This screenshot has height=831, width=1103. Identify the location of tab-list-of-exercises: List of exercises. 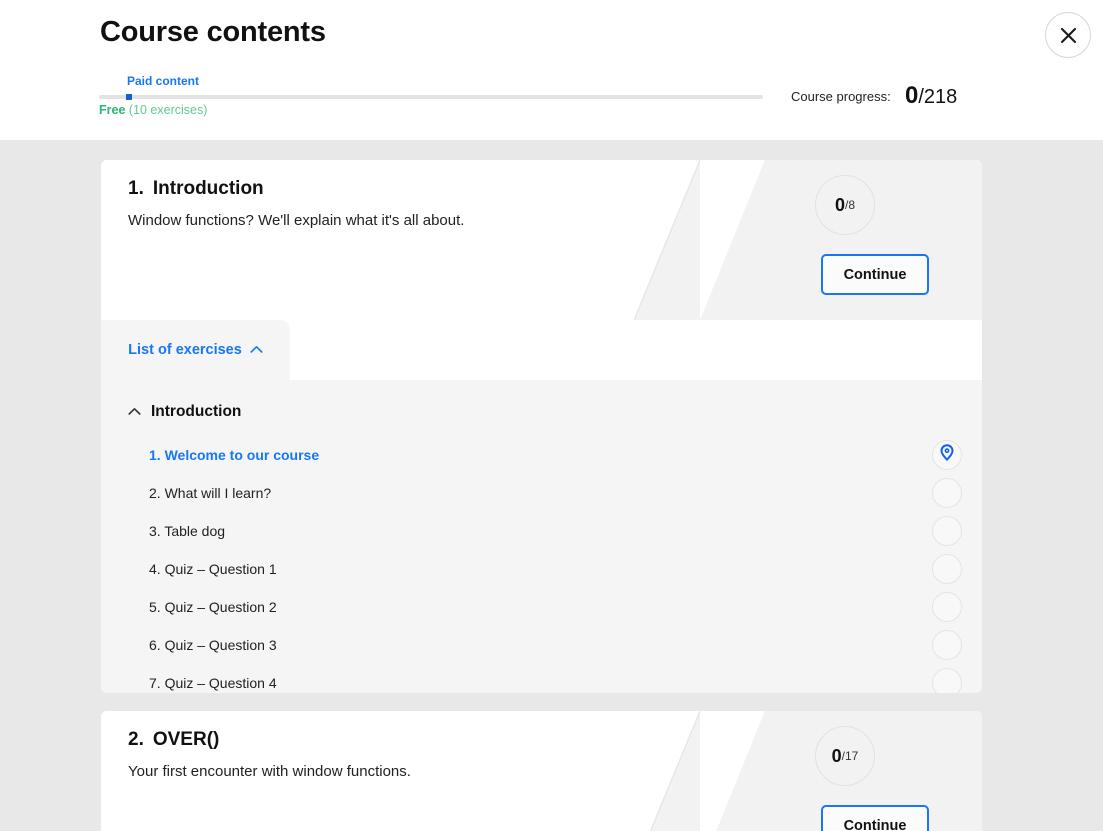
(195, 350).